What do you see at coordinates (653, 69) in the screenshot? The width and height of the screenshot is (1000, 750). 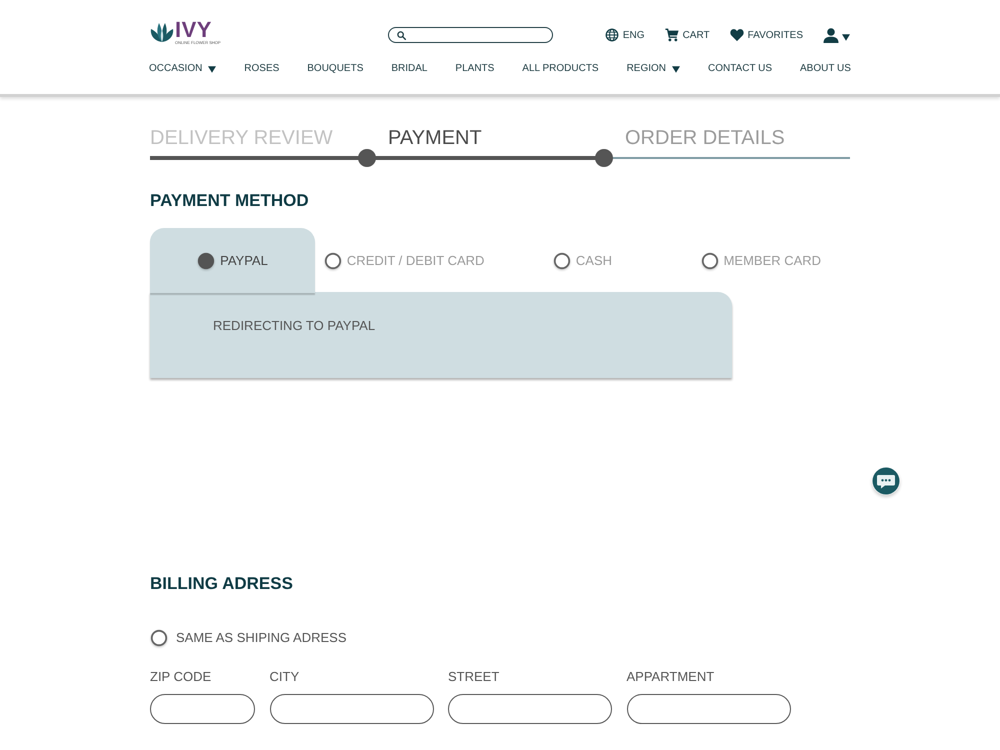 I see `nav-link: REGION` at bounding box center [653, 69].